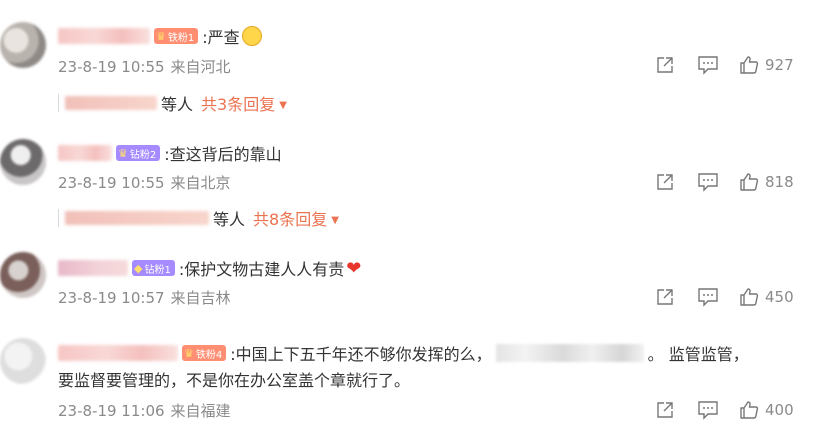 The image size is (821, 435). What do you see at coordinates (176, 36) in the screenshot?
I see `fan-badge: ♛ 铁粉1` at bounding box center [176, 36].